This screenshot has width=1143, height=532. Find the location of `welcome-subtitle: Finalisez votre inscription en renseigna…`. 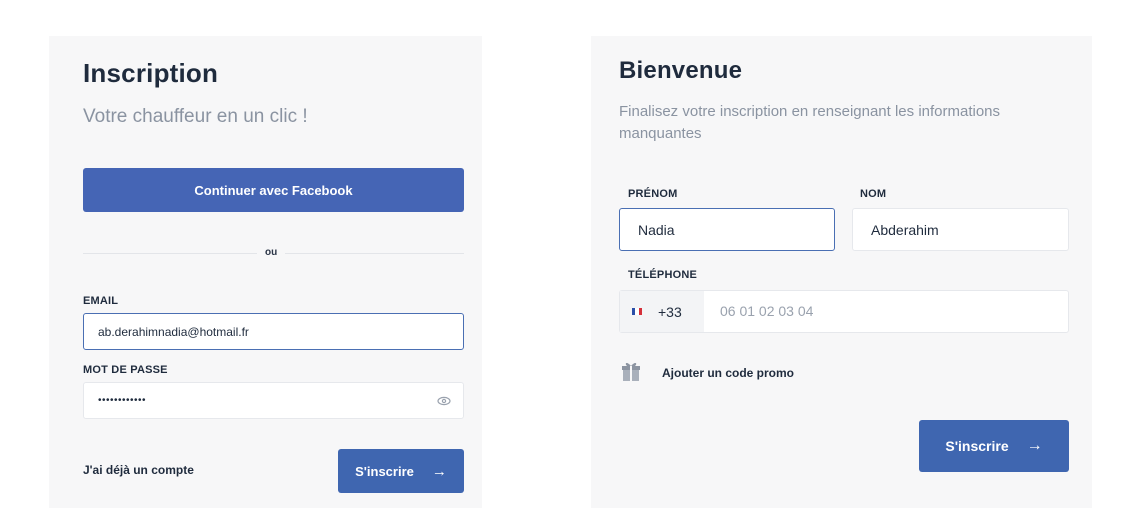

welcome-subtitle: Finalisez votre inscription en renseigna… is located at coordinates (810, 122).